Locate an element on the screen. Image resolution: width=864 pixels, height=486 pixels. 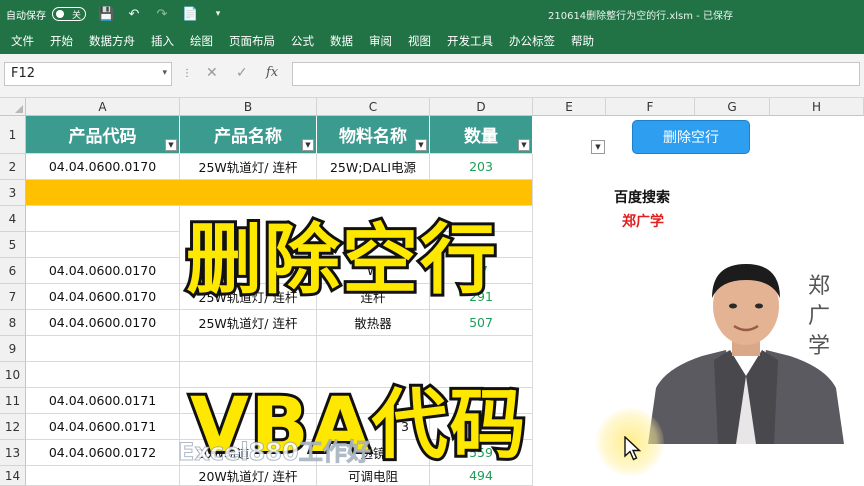
header-label: 产品代码 is located at coordinates (102, 137).